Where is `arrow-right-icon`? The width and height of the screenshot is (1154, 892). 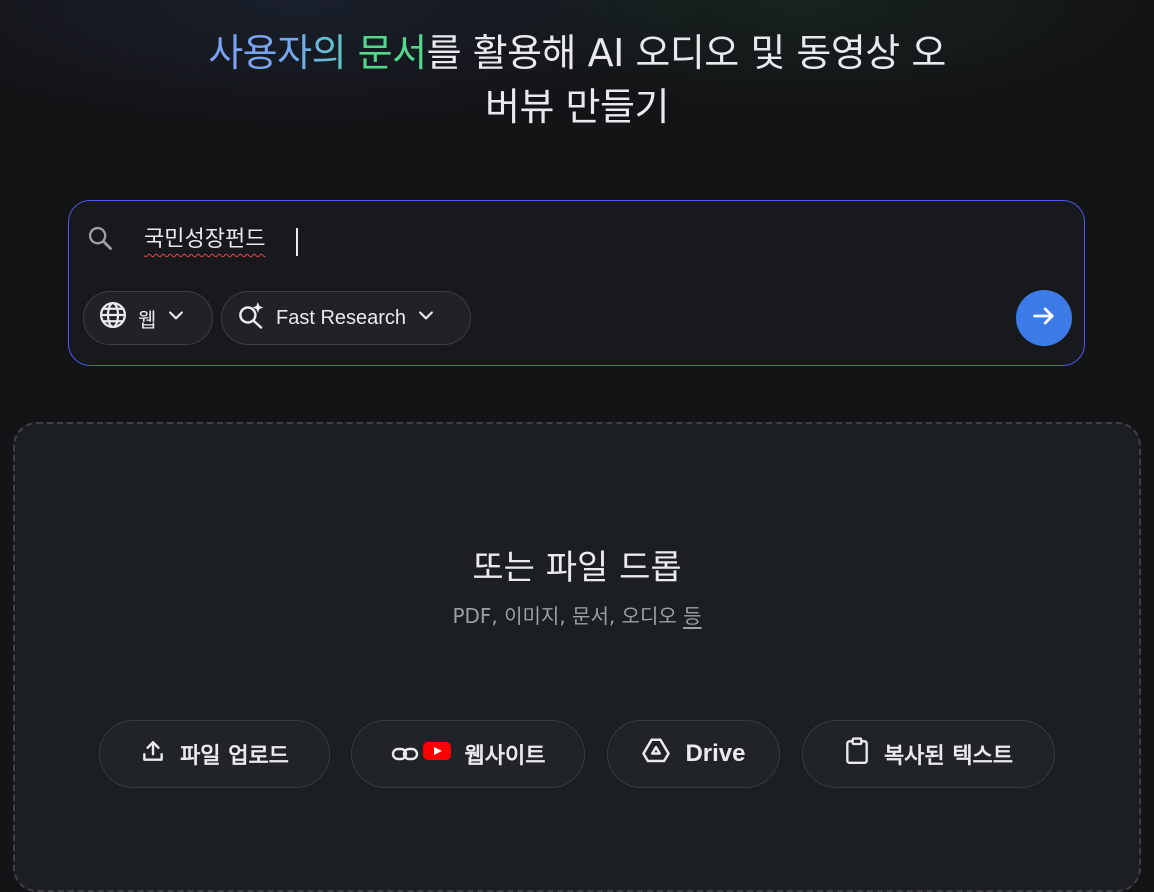
arrow-right-icon is located at coordinates (1044, 318).